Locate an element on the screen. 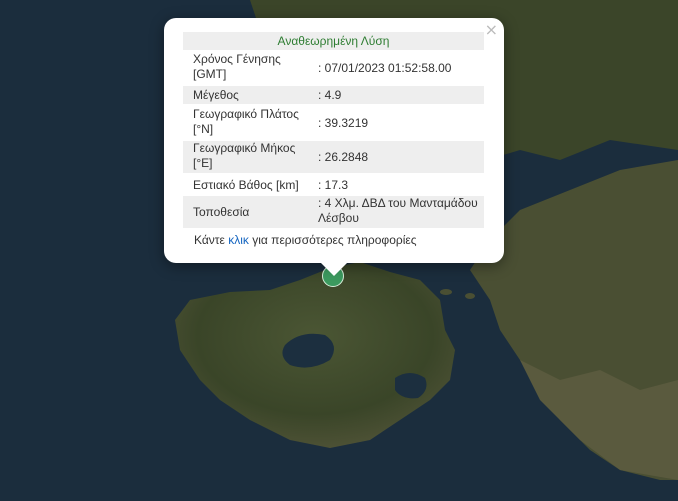 The width and height of the screenshot is (678, 501). more-prefix: Κάντε is located at coordinates (211, 240).